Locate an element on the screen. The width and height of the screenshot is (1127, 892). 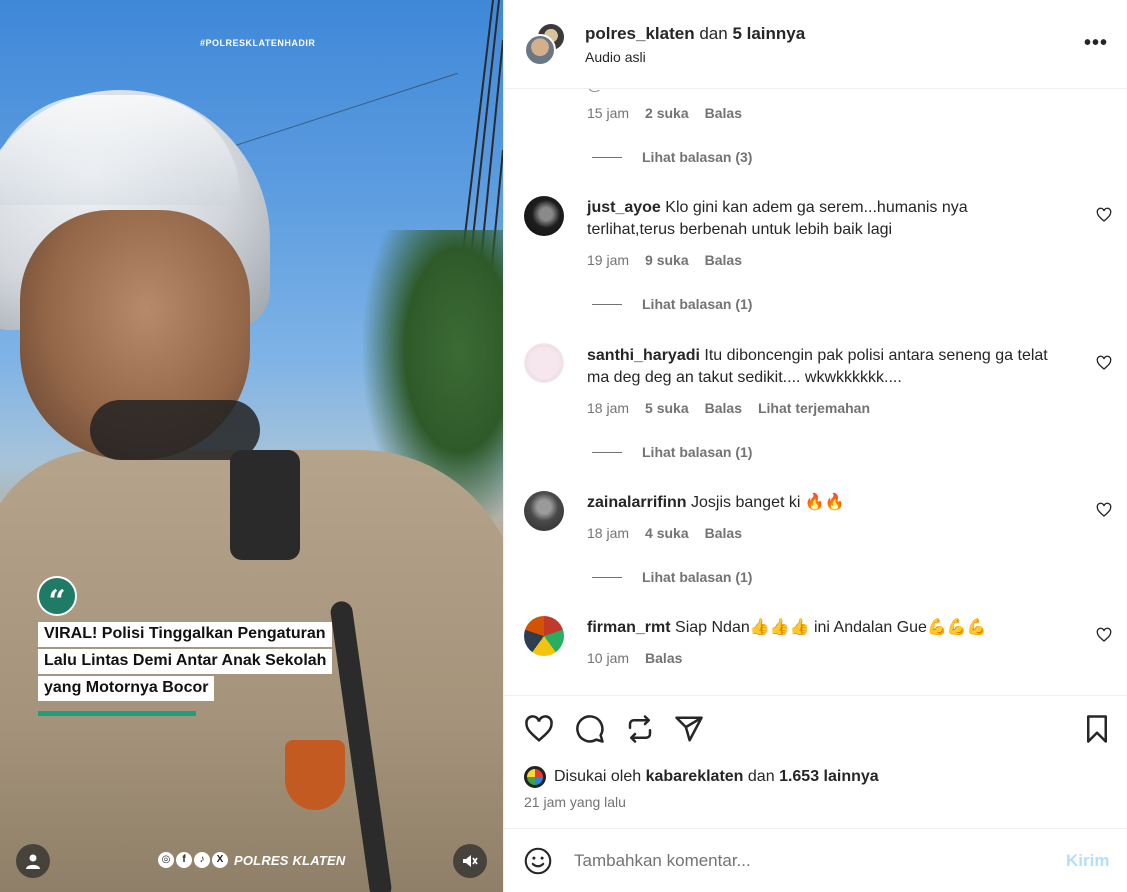
comment-meta: 18 jam 5 suka Balas Lihat terjemahan is located at coordinates (728, 408).